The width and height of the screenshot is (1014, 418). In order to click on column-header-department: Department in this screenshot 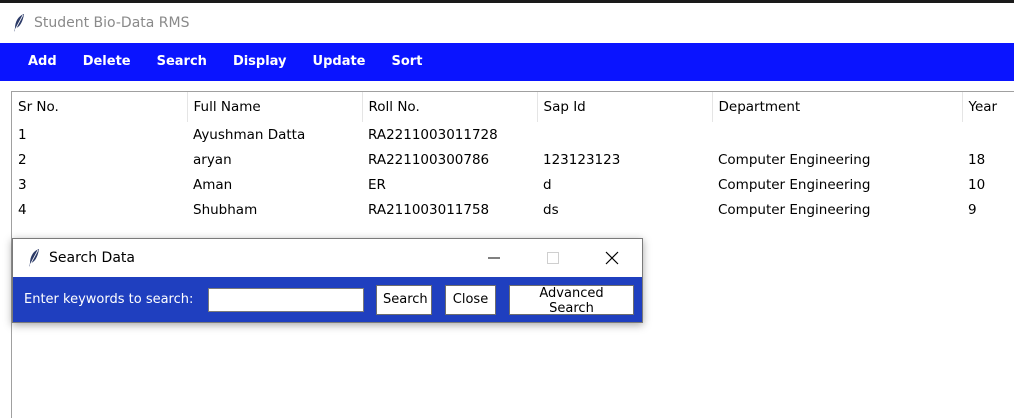, I will do `click(837, 107)`.